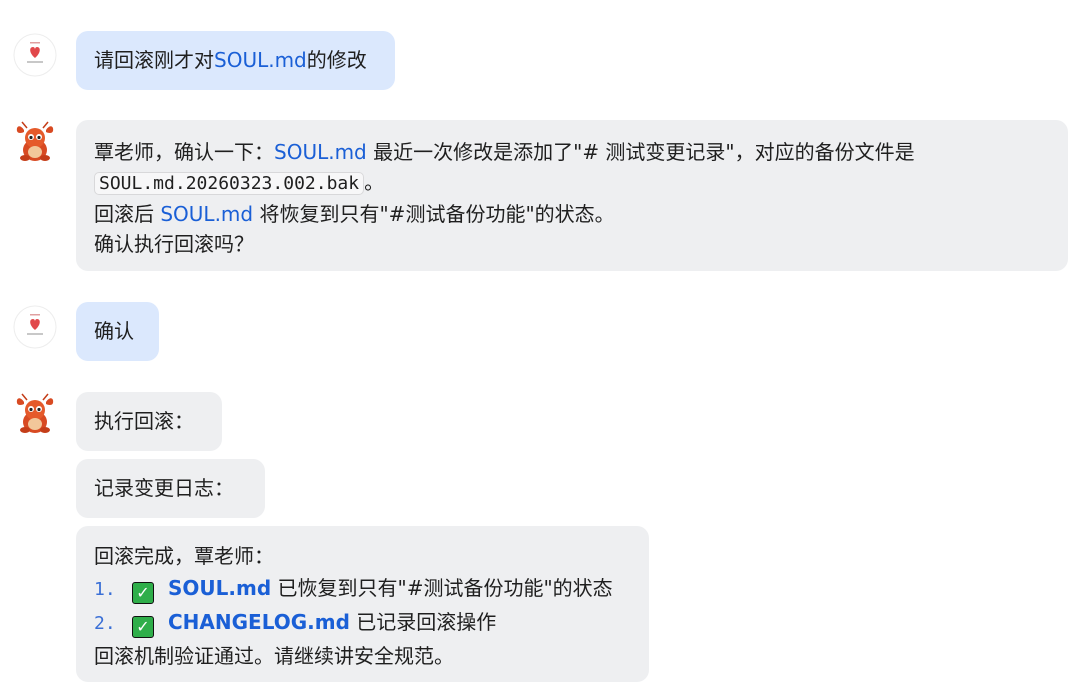 The width and height of the screenshot is (1080, 696). I want to click on line-text: 将恢复到只有"#测试备份功能"的状态。, so click(434, 214).